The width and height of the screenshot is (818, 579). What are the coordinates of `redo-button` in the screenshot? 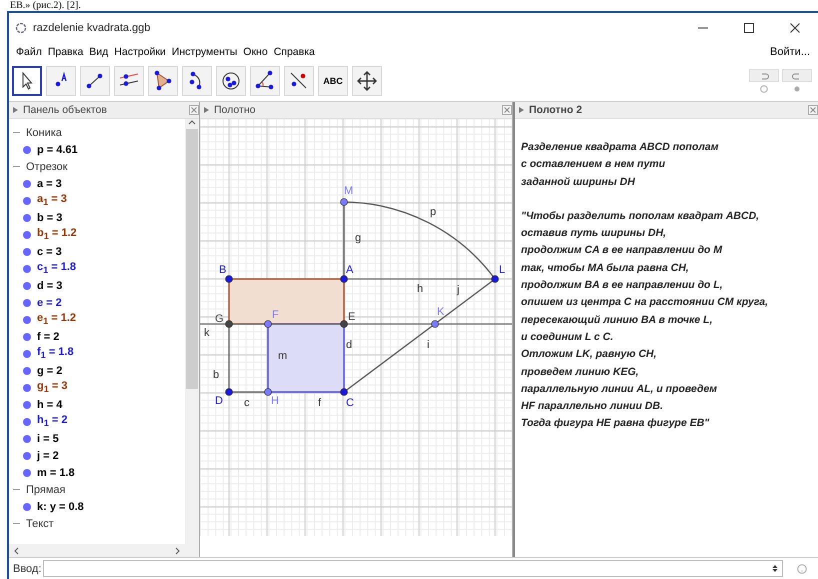 It's located at (797, 75).